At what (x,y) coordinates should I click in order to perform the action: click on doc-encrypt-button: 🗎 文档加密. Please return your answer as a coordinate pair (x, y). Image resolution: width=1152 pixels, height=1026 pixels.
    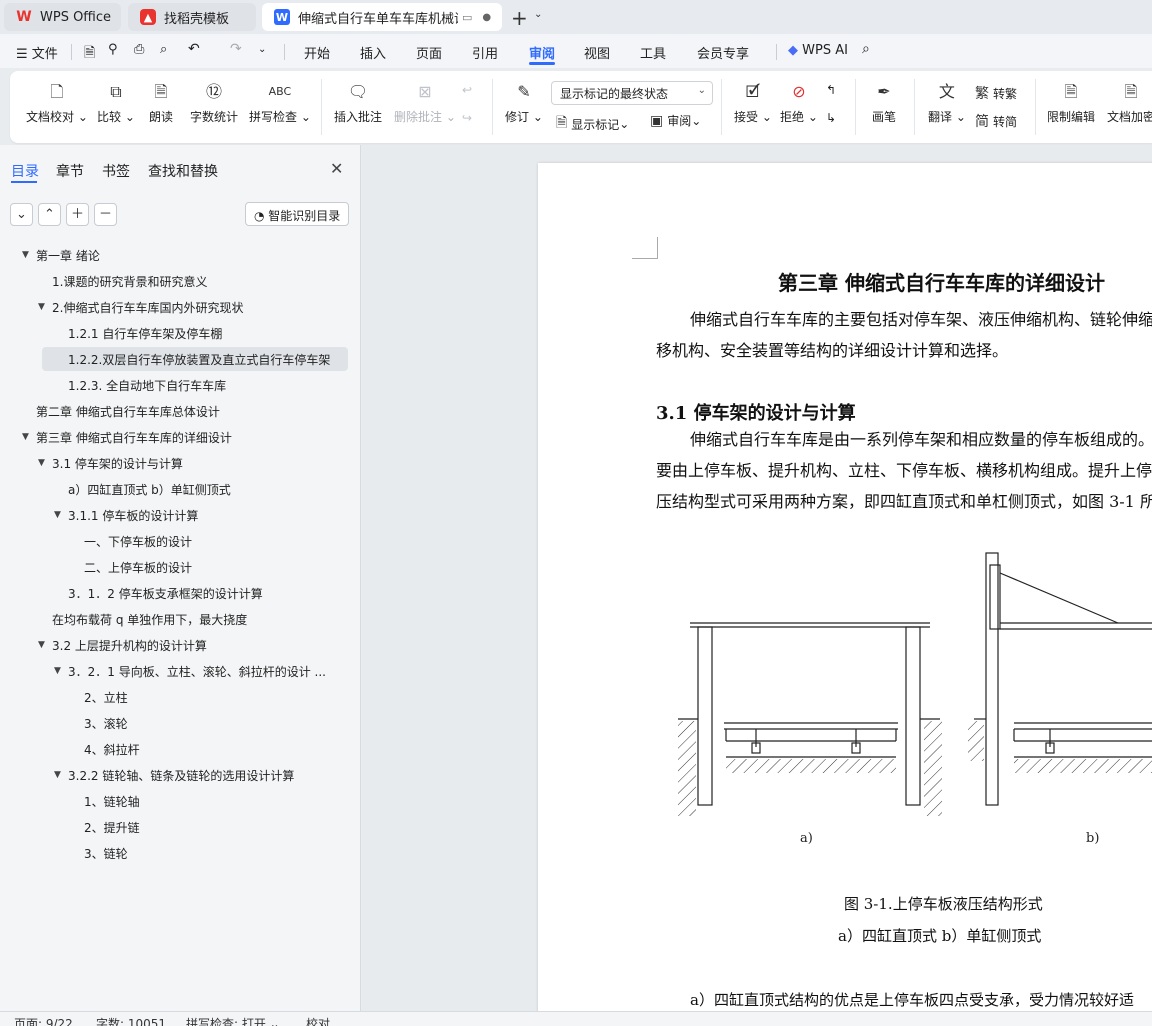
    Looking at the image, I should click on (1129, 103).